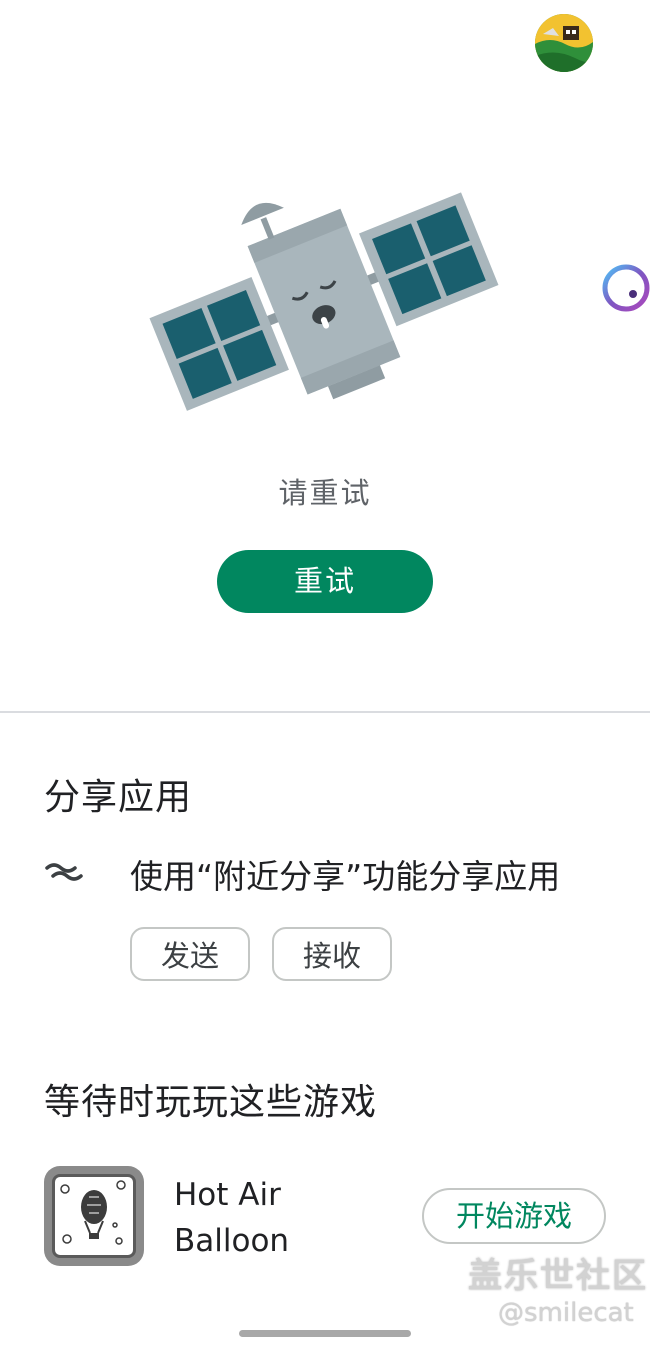  Describe the element at coordinates (514, 1216) in the screenshot. I see `play-game-button: 开始游戏` at that location.